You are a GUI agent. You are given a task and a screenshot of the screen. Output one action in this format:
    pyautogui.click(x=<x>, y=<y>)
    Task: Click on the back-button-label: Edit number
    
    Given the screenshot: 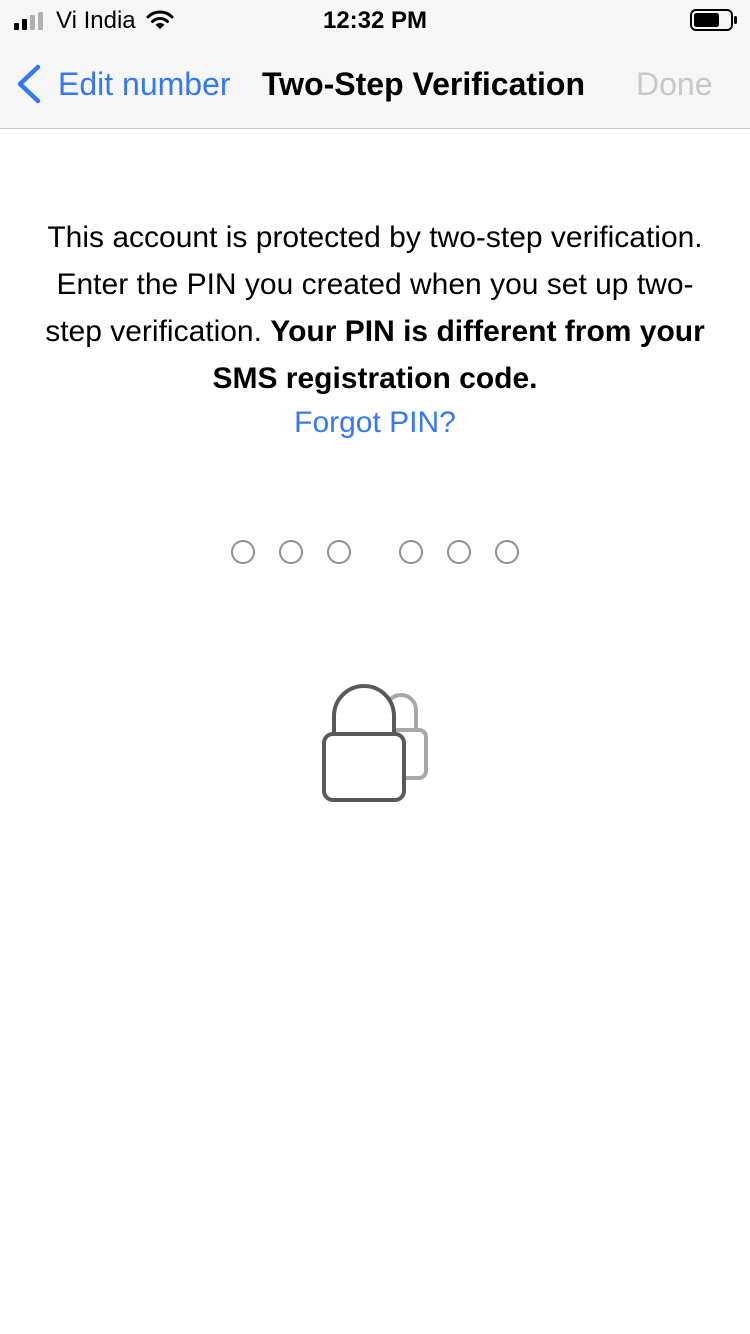 What is the action you would take?
    pyautogui.click(x=144, y=84)
    